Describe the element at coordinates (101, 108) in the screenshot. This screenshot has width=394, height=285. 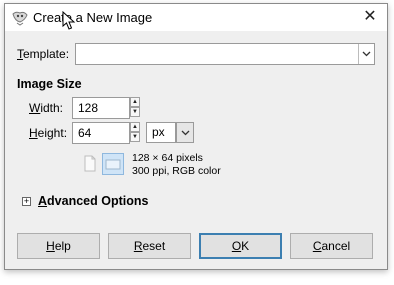
I see `width-input: 128` at that location.